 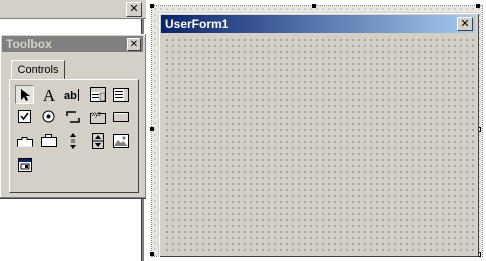 I want to click on checkbox-icon, so click(x=24, y=116).